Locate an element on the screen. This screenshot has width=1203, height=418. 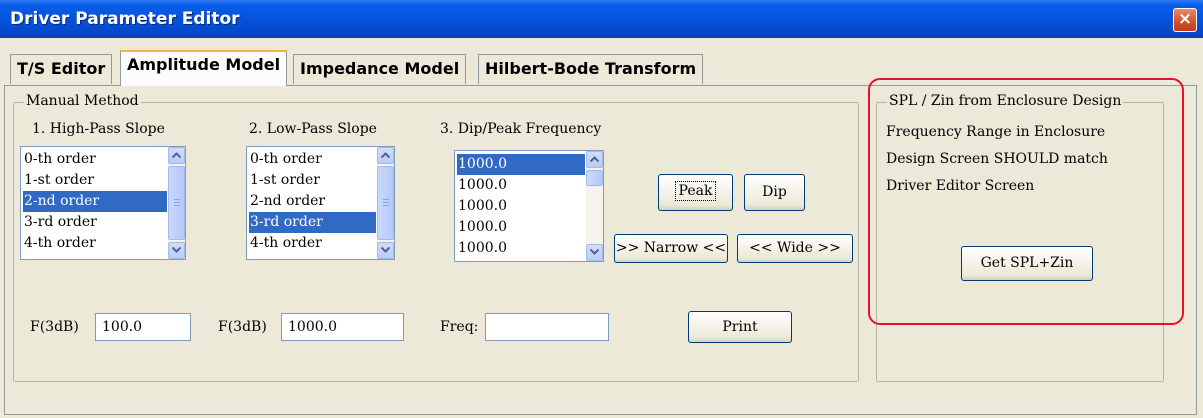
peak-button-label: Peak is located at coordinates (695, 191).